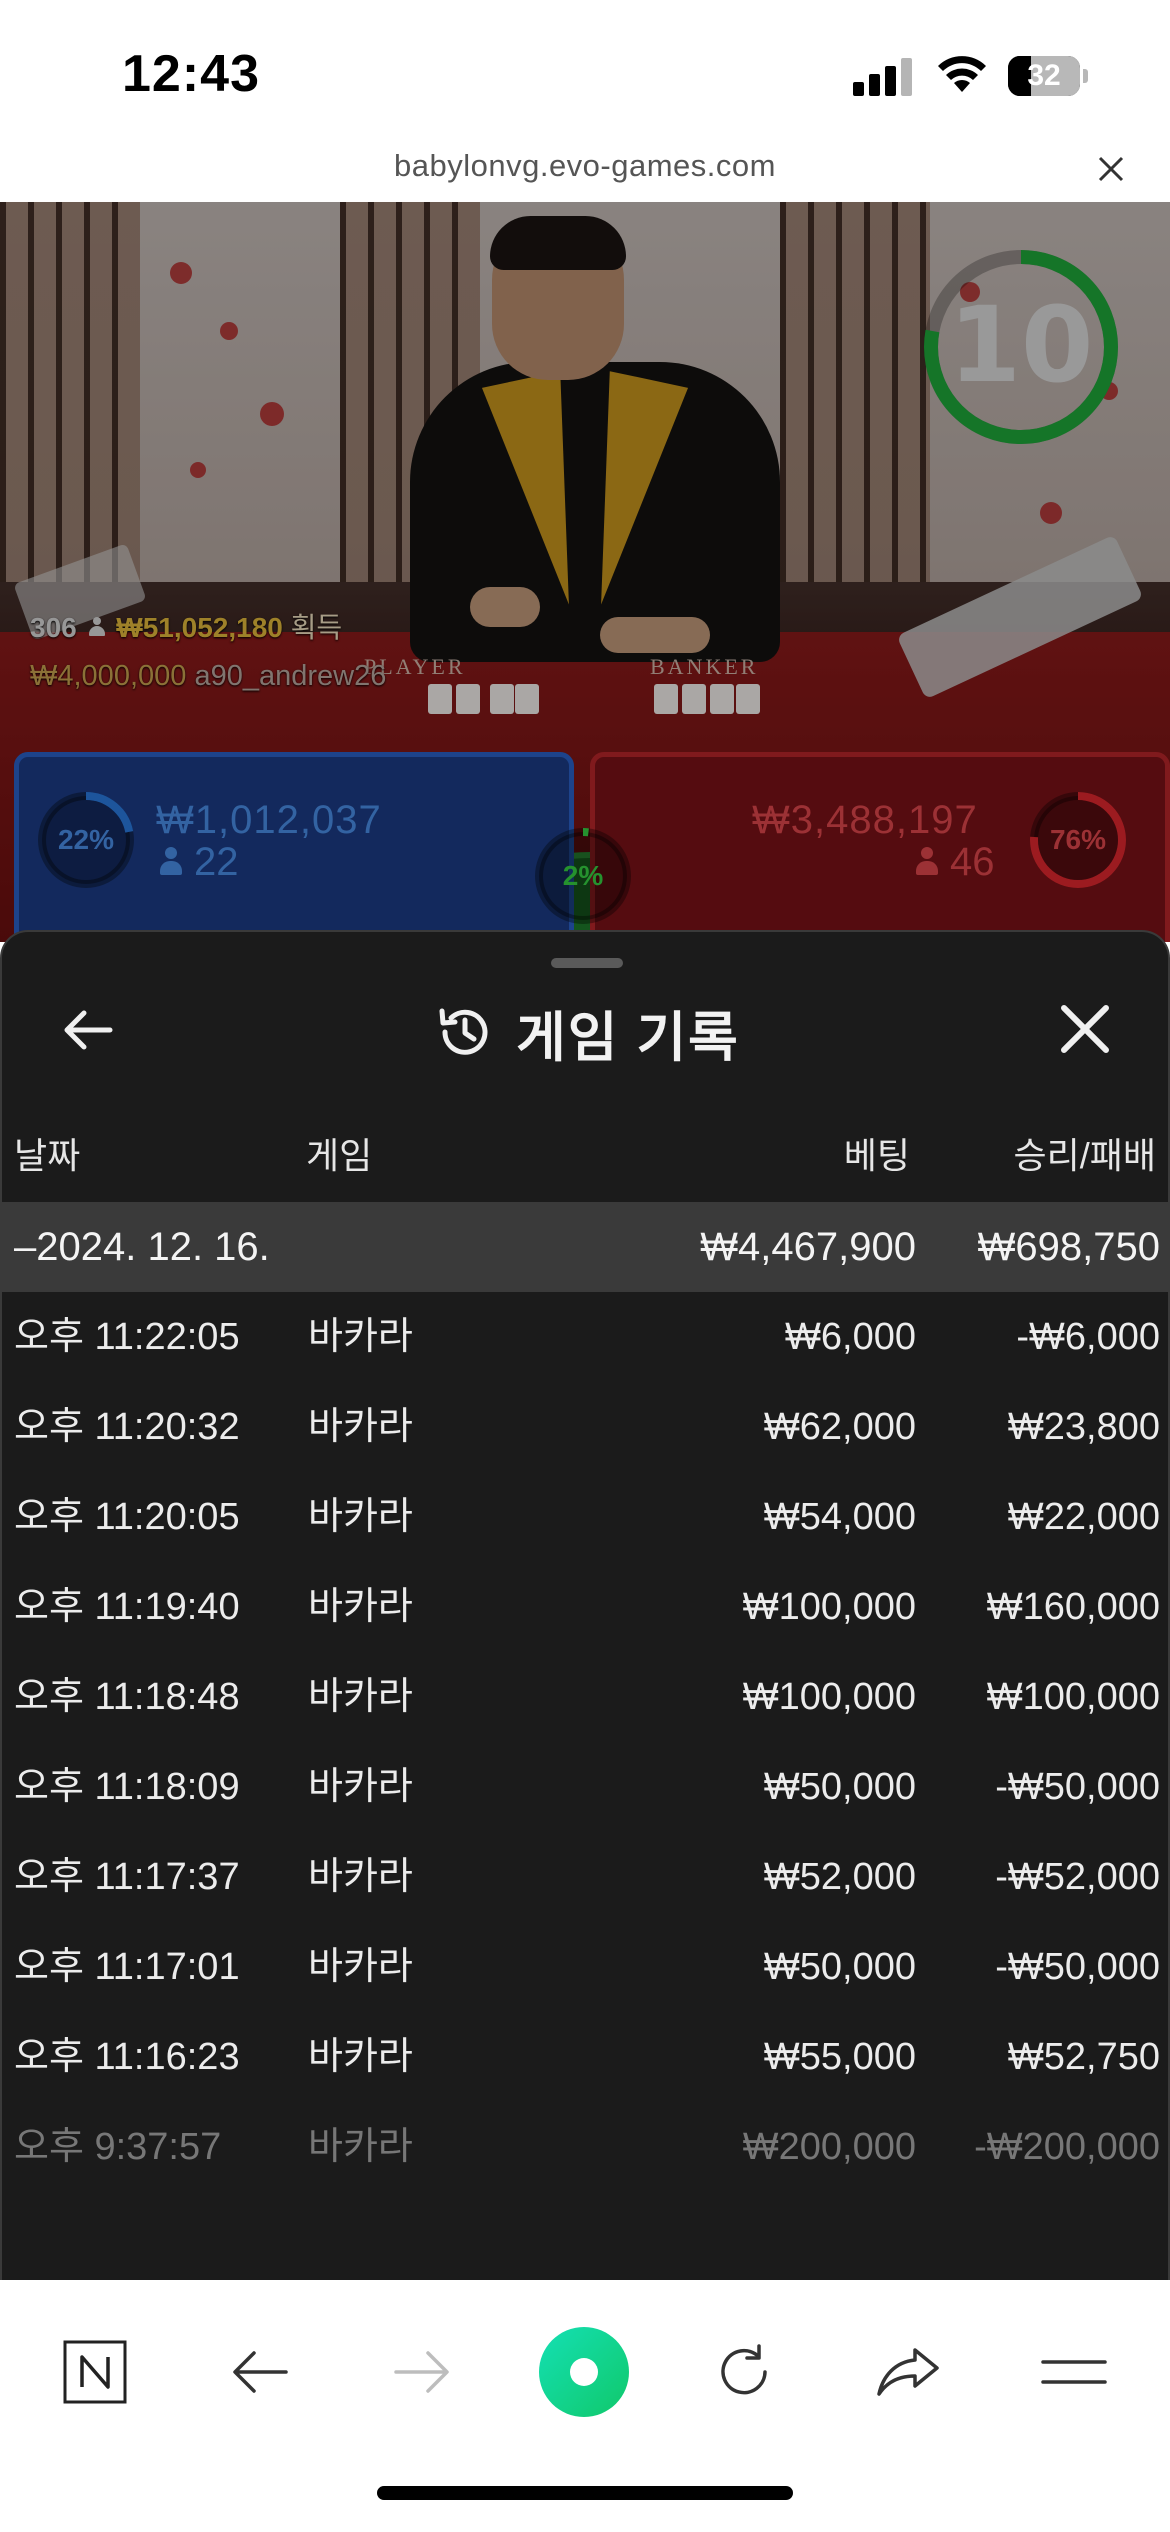 This screenshot has height=2532, width=1170. I want to click on table-row: 오후 11:20:05 바카라 ₩54,000 ₩22,000, so click(585, 1517).